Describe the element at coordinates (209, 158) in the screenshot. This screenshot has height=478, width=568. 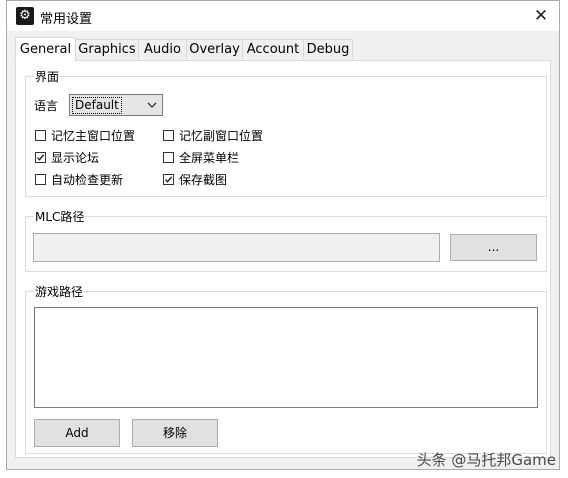
I see `checkbox-label: 全屏菜单栏` at that location.